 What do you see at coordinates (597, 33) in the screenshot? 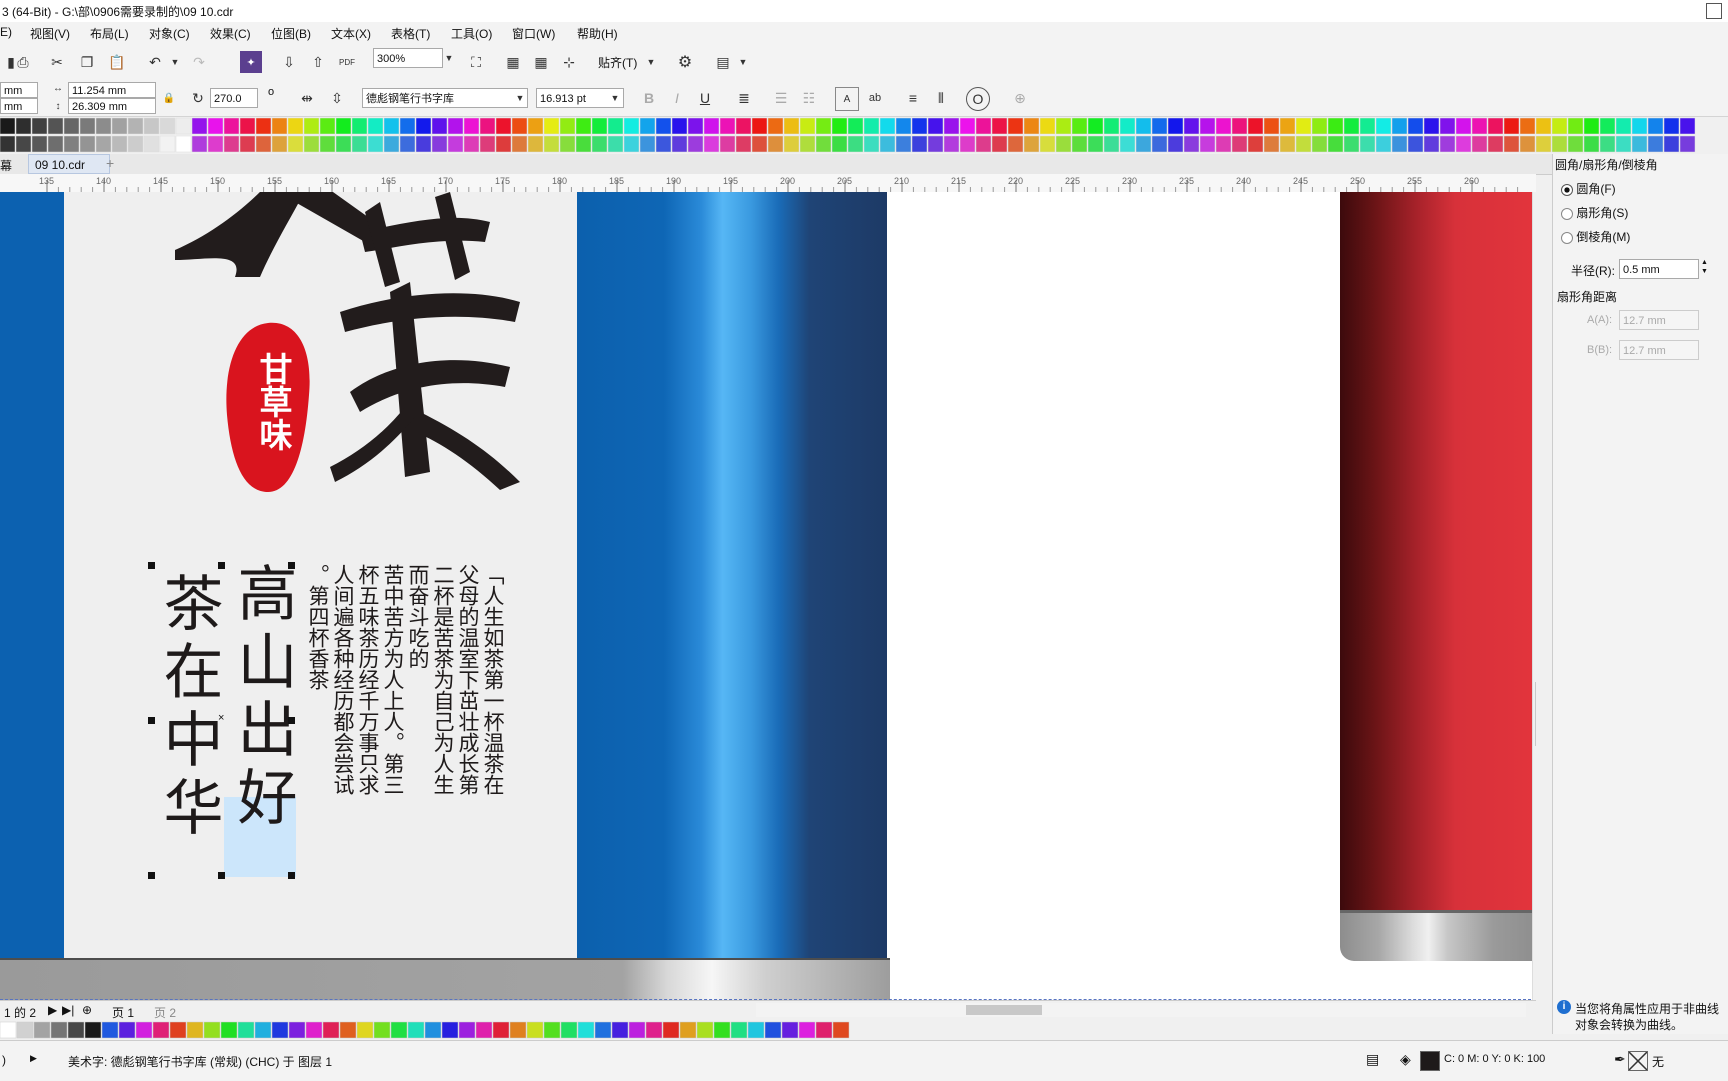
I see `menu-help: 帮助(H)` at bounding box center [597, 33].